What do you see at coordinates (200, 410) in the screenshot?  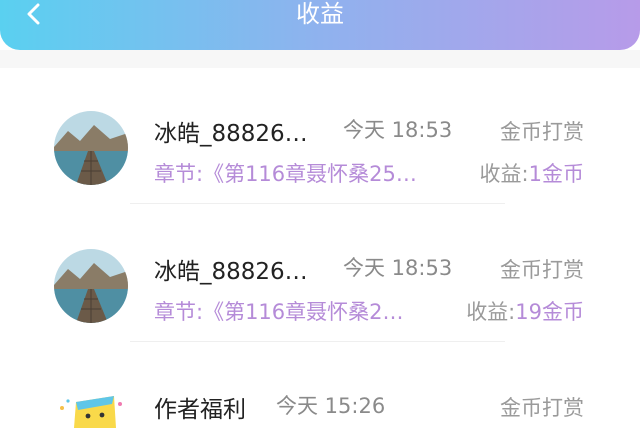 I see `sender-name: 作者福利` at bounding box center [200, 410].